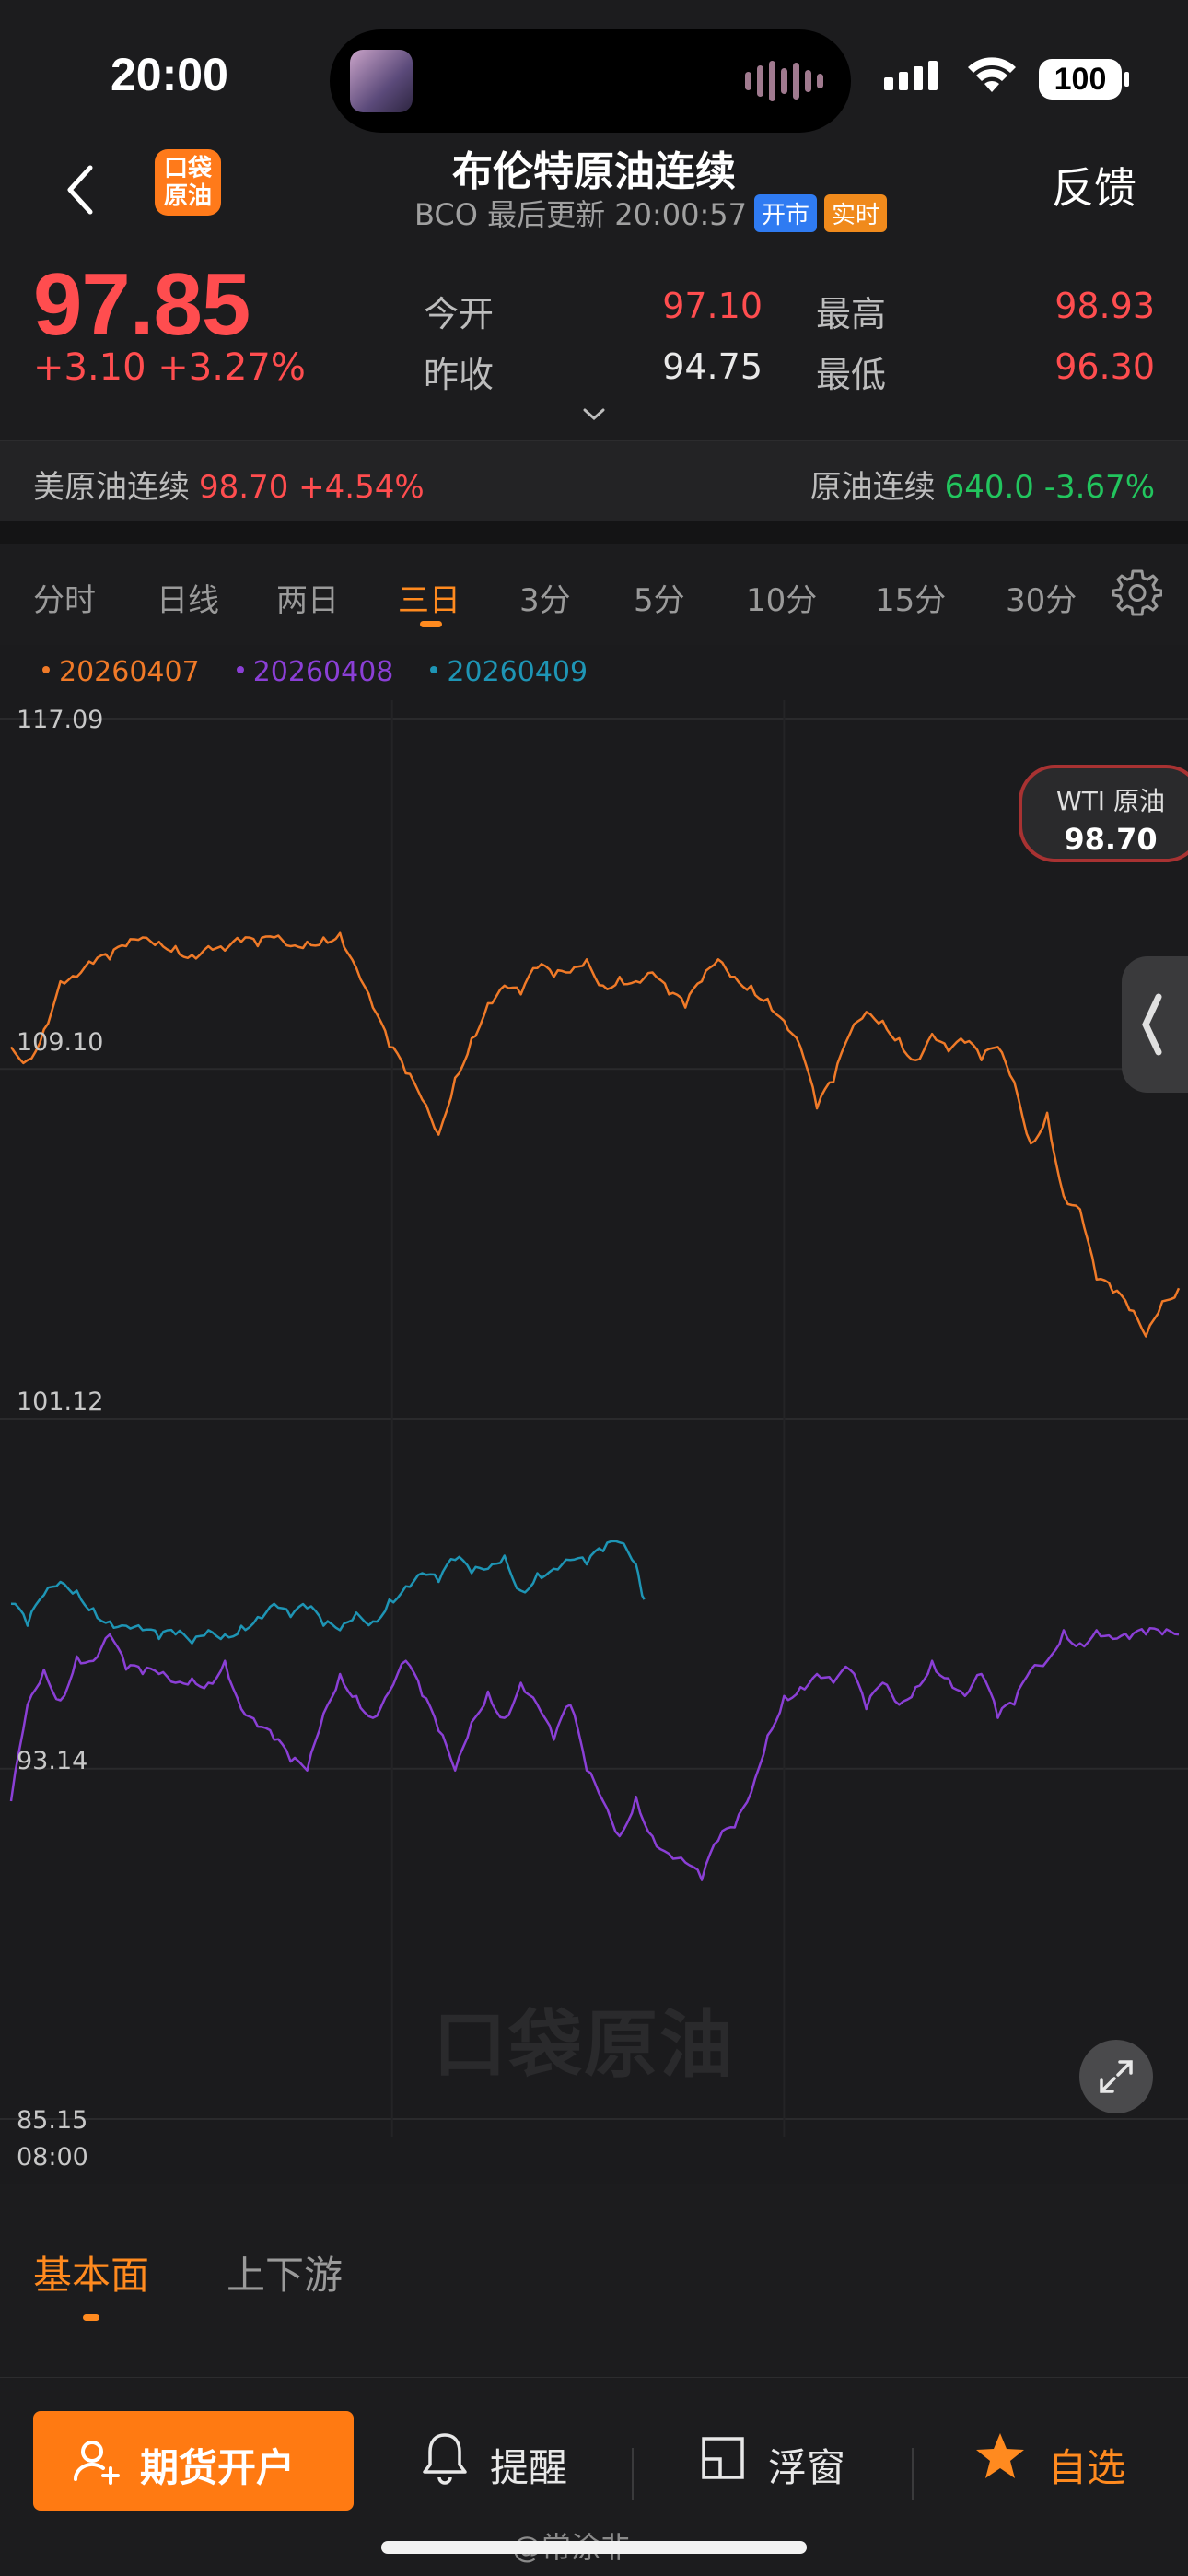  I want to click on cellular-signal-icon, so click(918, 75).